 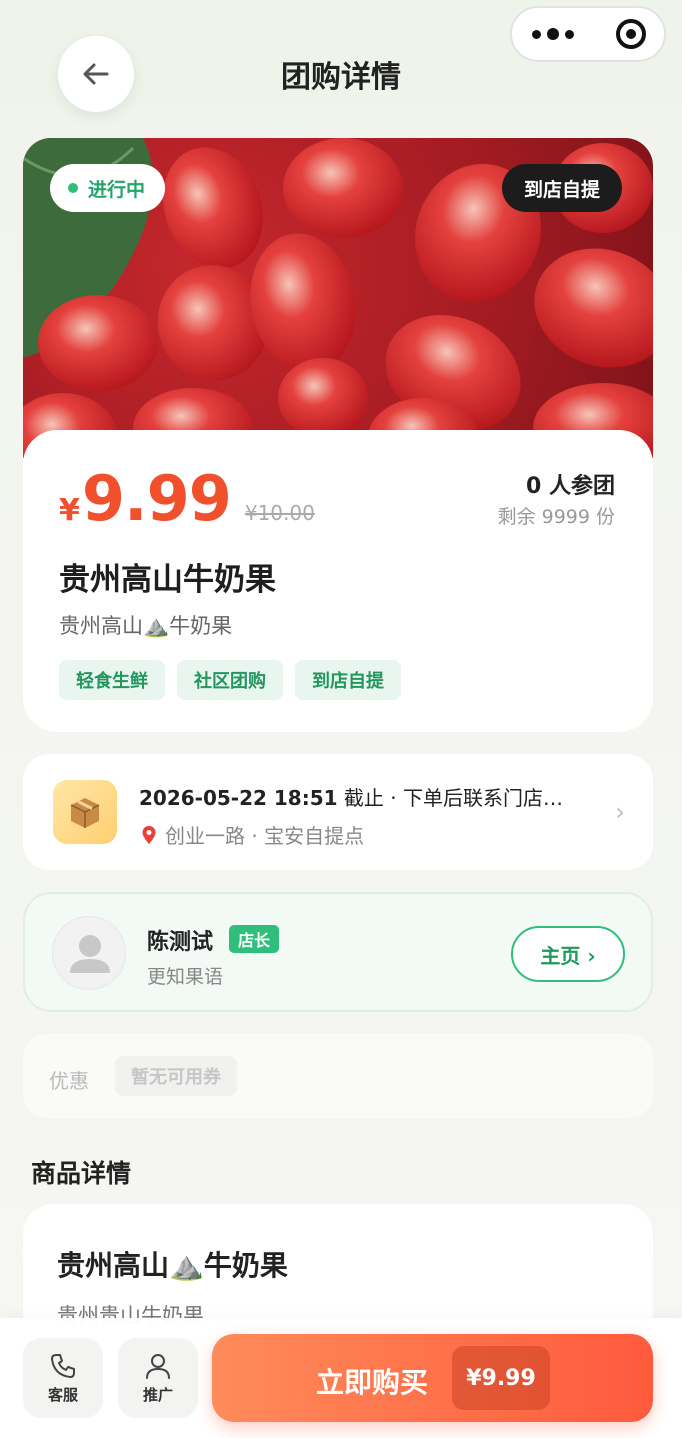 I want to click on deadline-datetime: 2026-05-22 18:51, so click(x=238, y=798).